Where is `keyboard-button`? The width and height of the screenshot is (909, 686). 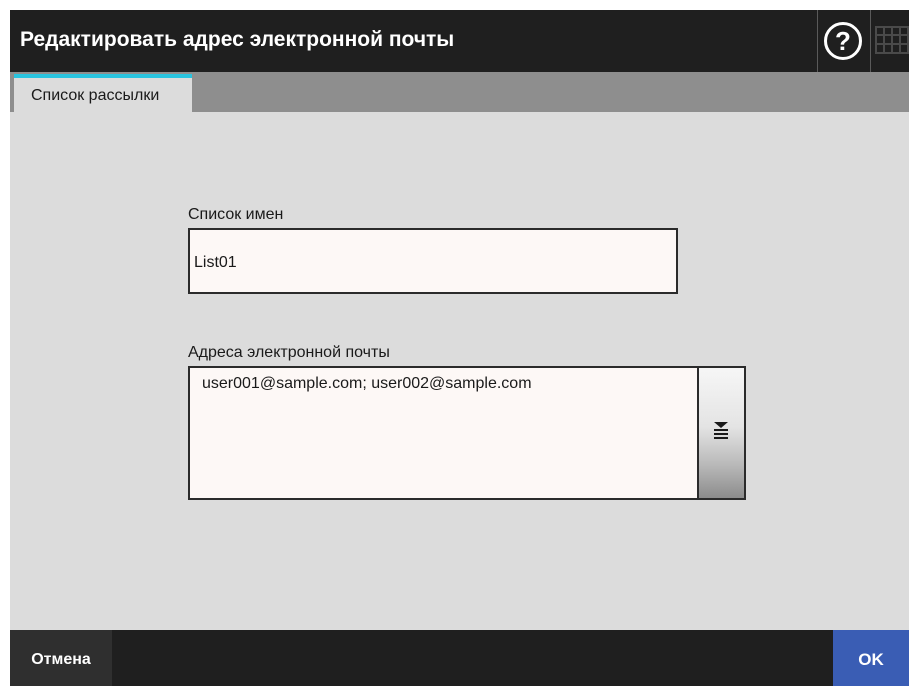 keyboard-button is located at coordinates (890, 41).